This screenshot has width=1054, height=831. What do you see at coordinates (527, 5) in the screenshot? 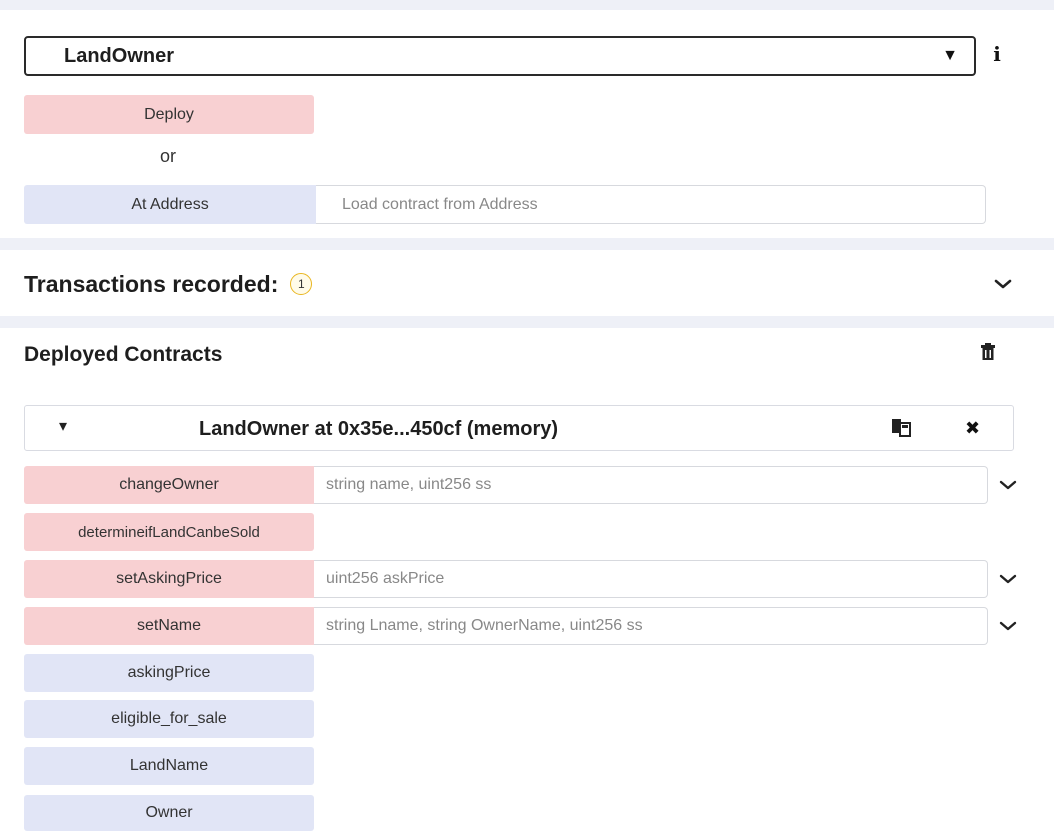
I see `top-separator` at bounding box center [527, 5].